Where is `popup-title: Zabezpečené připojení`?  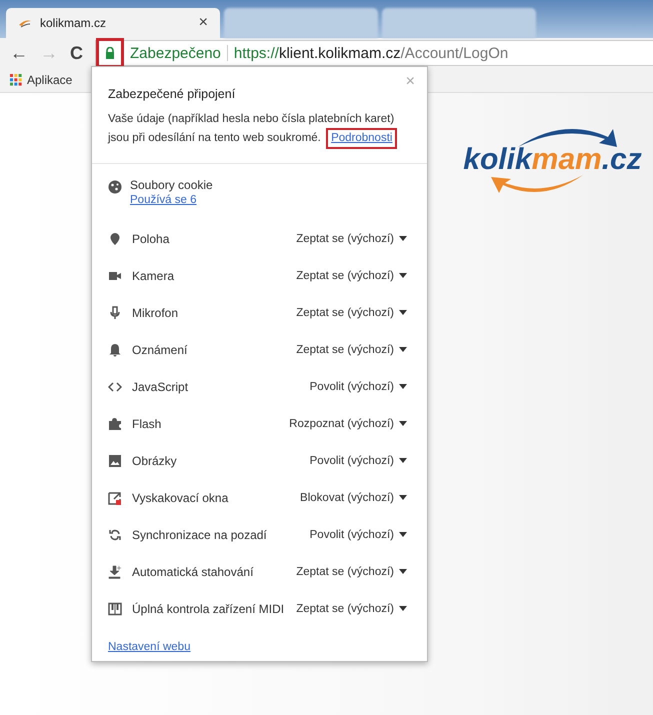
popup-title: Zabezpečené připojení is located at coordinates (172, 94).